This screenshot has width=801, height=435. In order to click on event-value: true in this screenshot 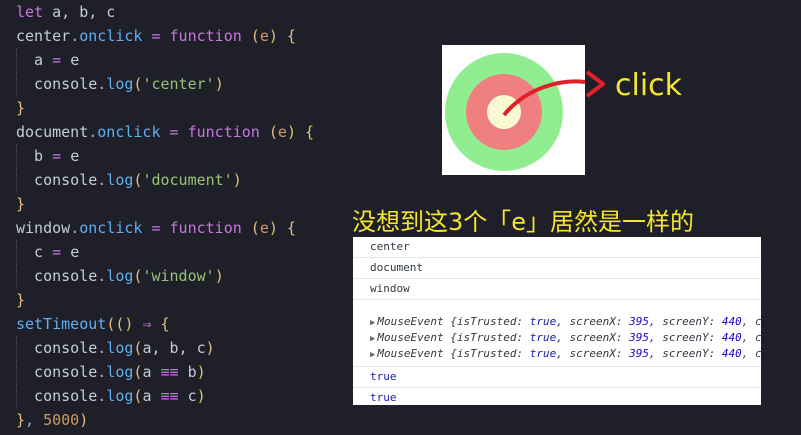, I will do `click(543, 353)`.